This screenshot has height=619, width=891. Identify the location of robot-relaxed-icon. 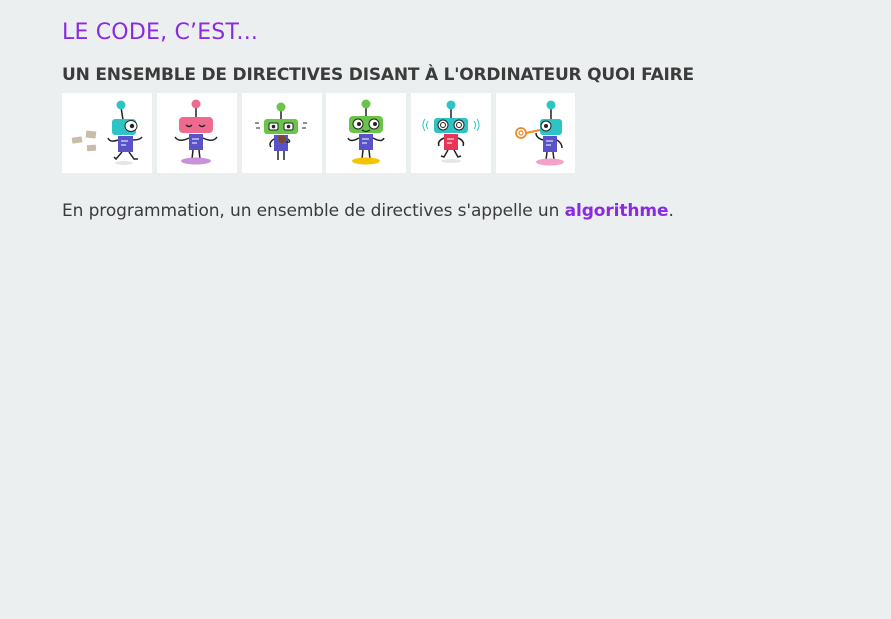
(196, 132).